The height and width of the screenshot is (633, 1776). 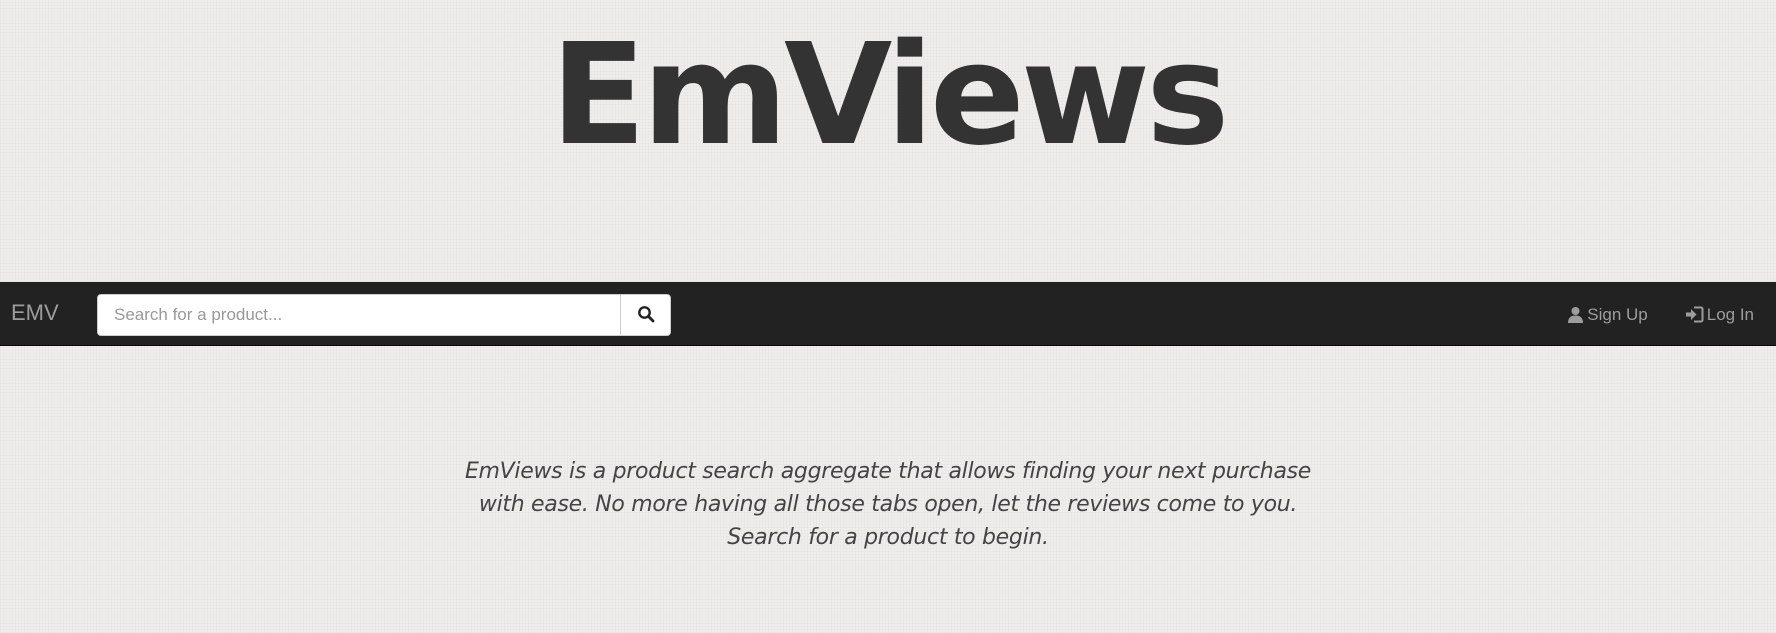 I want to click on navbar-brand: EMV, so click(x=35, y=313).